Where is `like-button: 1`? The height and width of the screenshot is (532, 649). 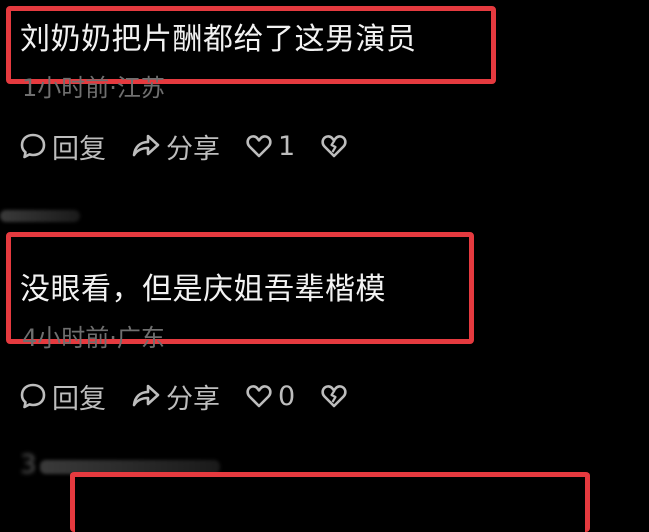
like-button: 1 is located at coordinates (269, 146).